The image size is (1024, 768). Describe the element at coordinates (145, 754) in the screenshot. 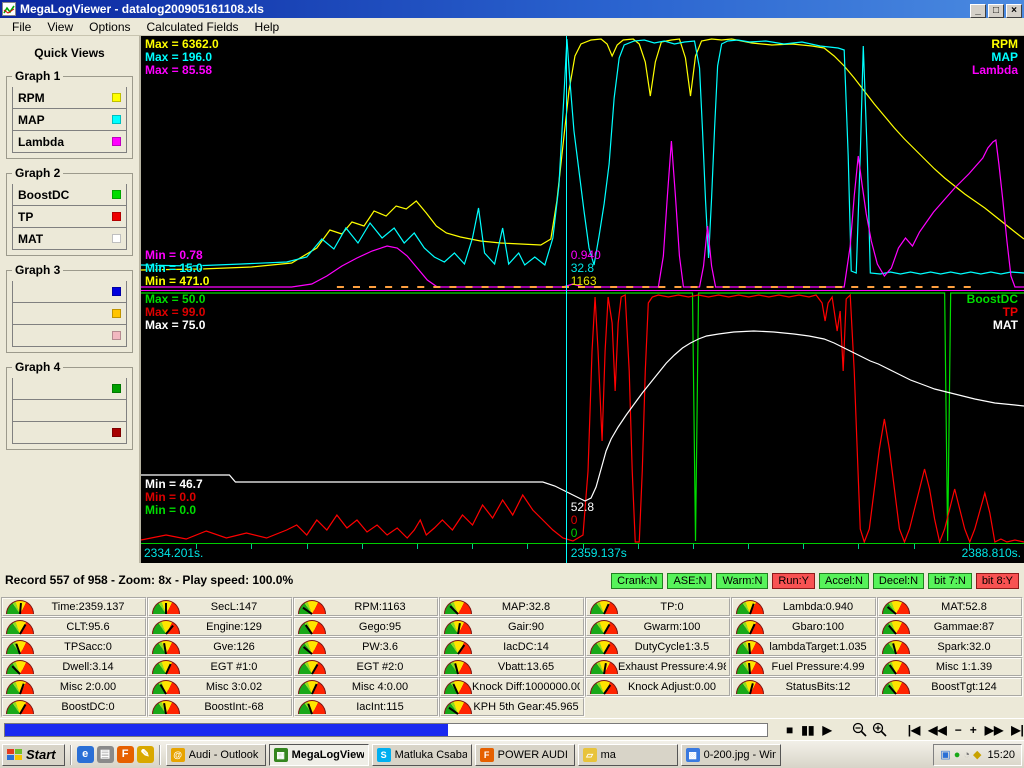

I see `pen-icon: ✎` at that location.